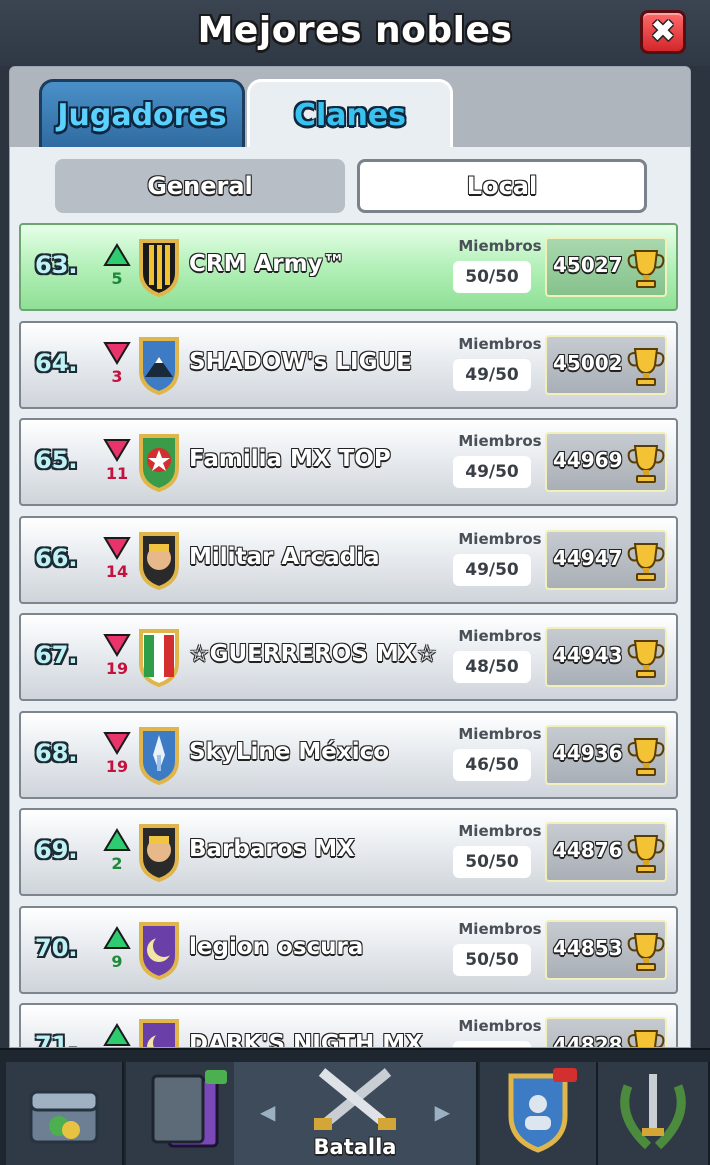  Describe the element at coordinates (348, 364) in the screenshot. I see `clan-row: 64. 3 SHADOW's LIGUE Miembros 49/50 45002` at that location.